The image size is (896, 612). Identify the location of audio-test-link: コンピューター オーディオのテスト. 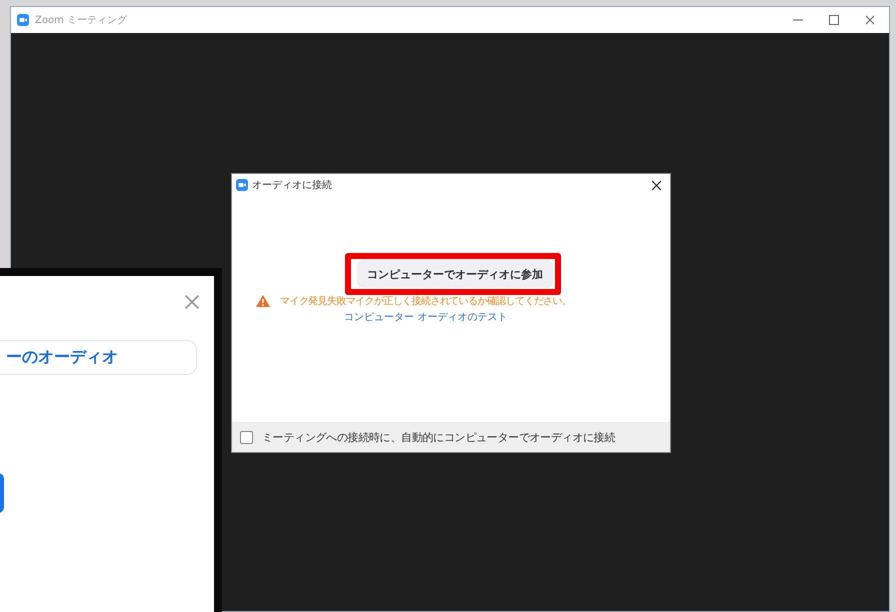
(426, 317).